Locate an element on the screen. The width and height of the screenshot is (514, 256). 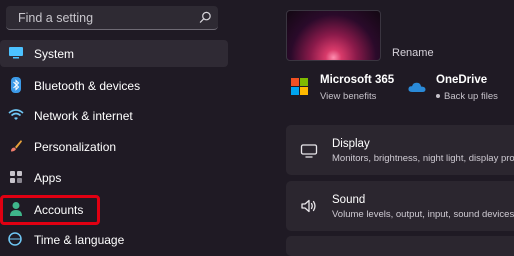
next-card is located at coordinates (400, 246).